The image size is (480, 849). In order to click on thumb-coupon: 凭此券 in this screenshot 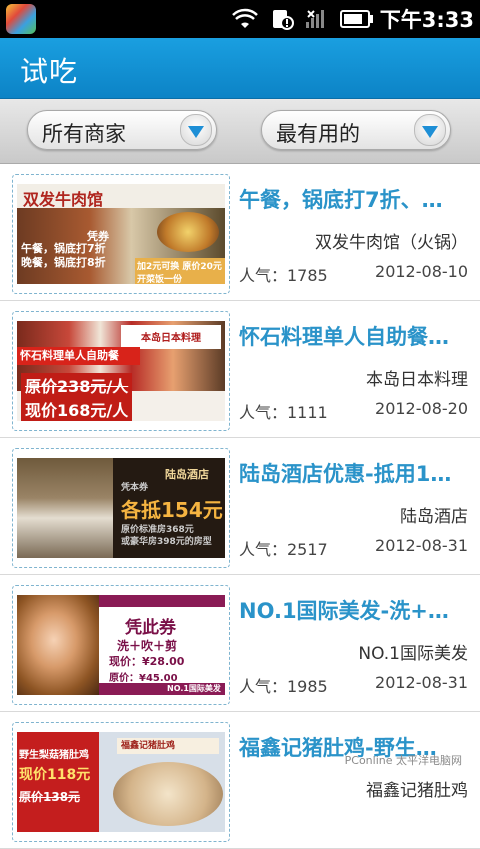, I will do `click(150, 628)`.